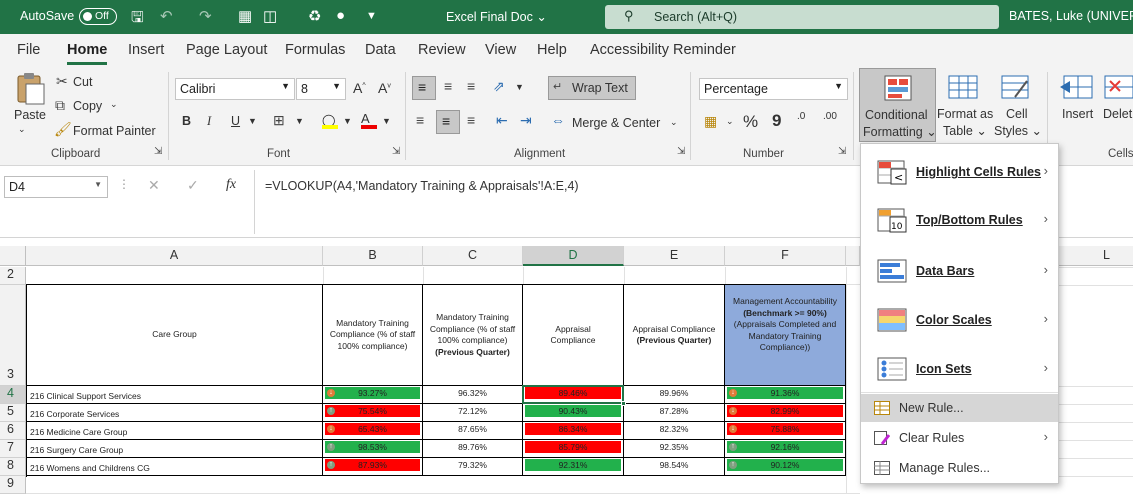 The width and height of the screenshot is (1133, 496). I want to click on value-cell-e: 98.54%, so click(674, 467).